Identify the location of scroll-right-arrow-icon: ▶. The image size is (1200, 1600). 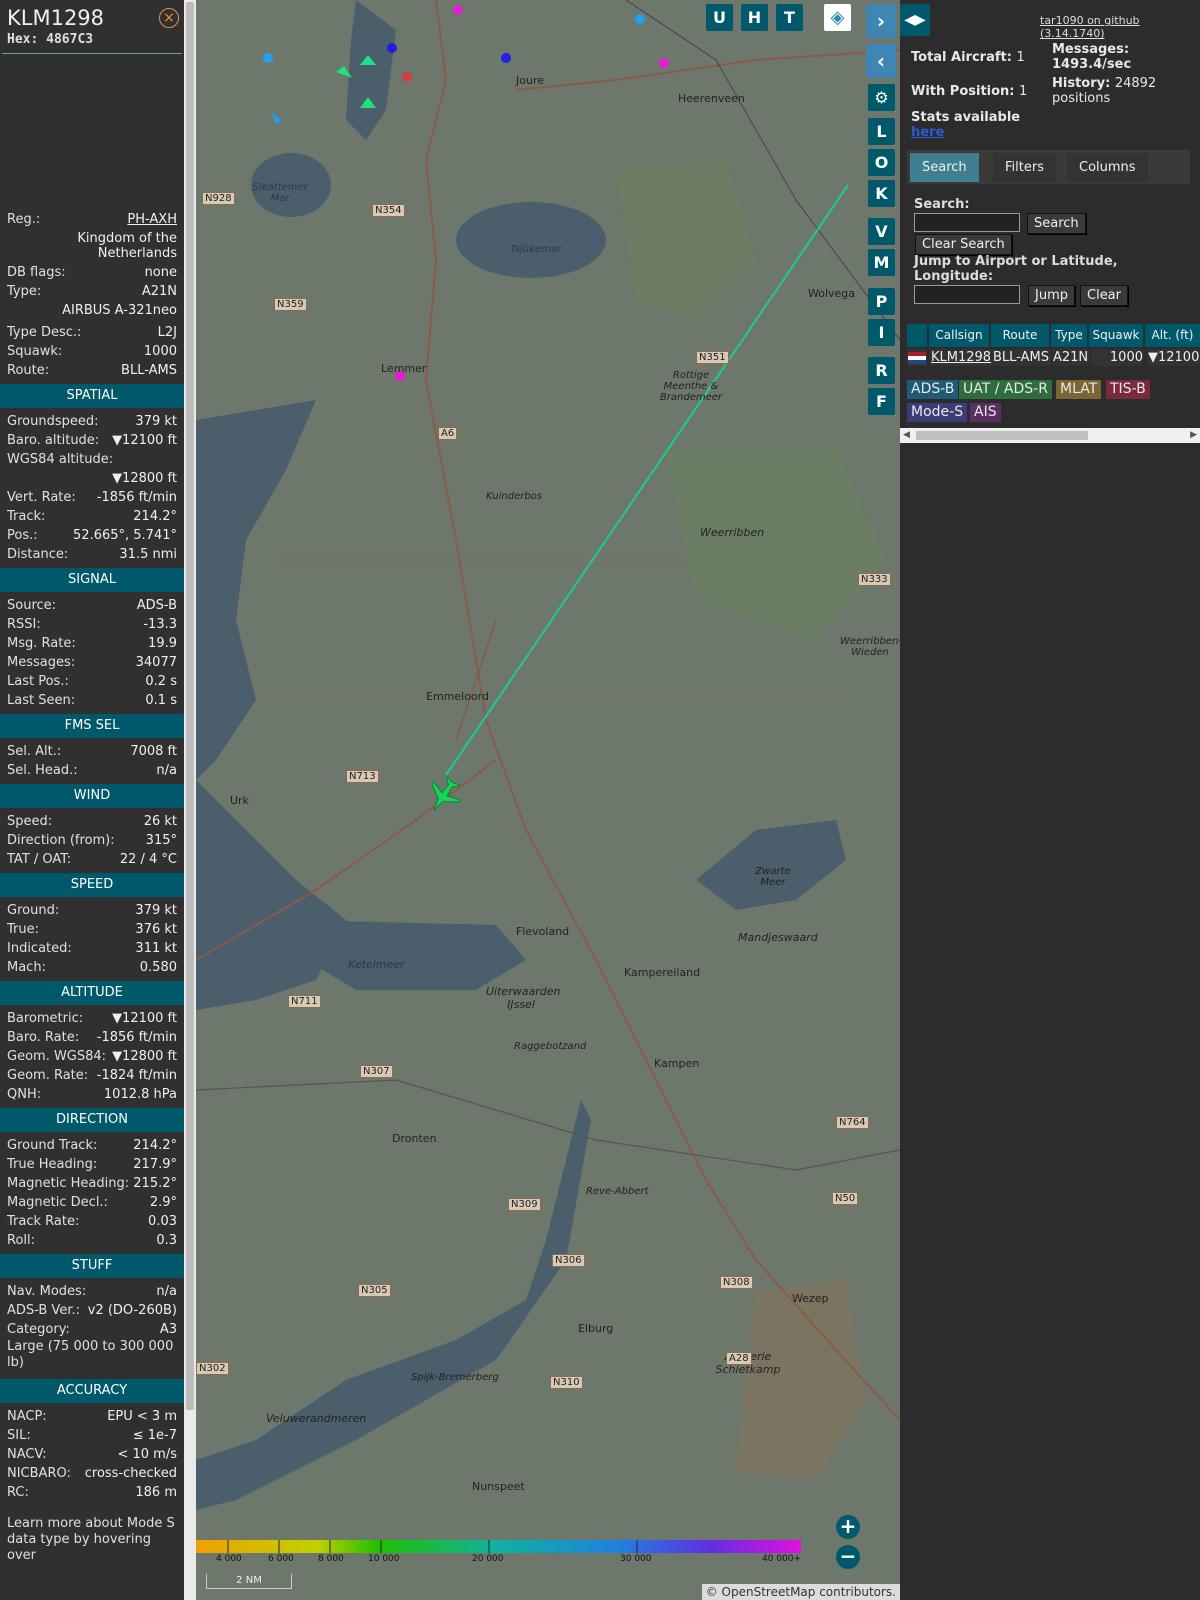
(1193, 435).